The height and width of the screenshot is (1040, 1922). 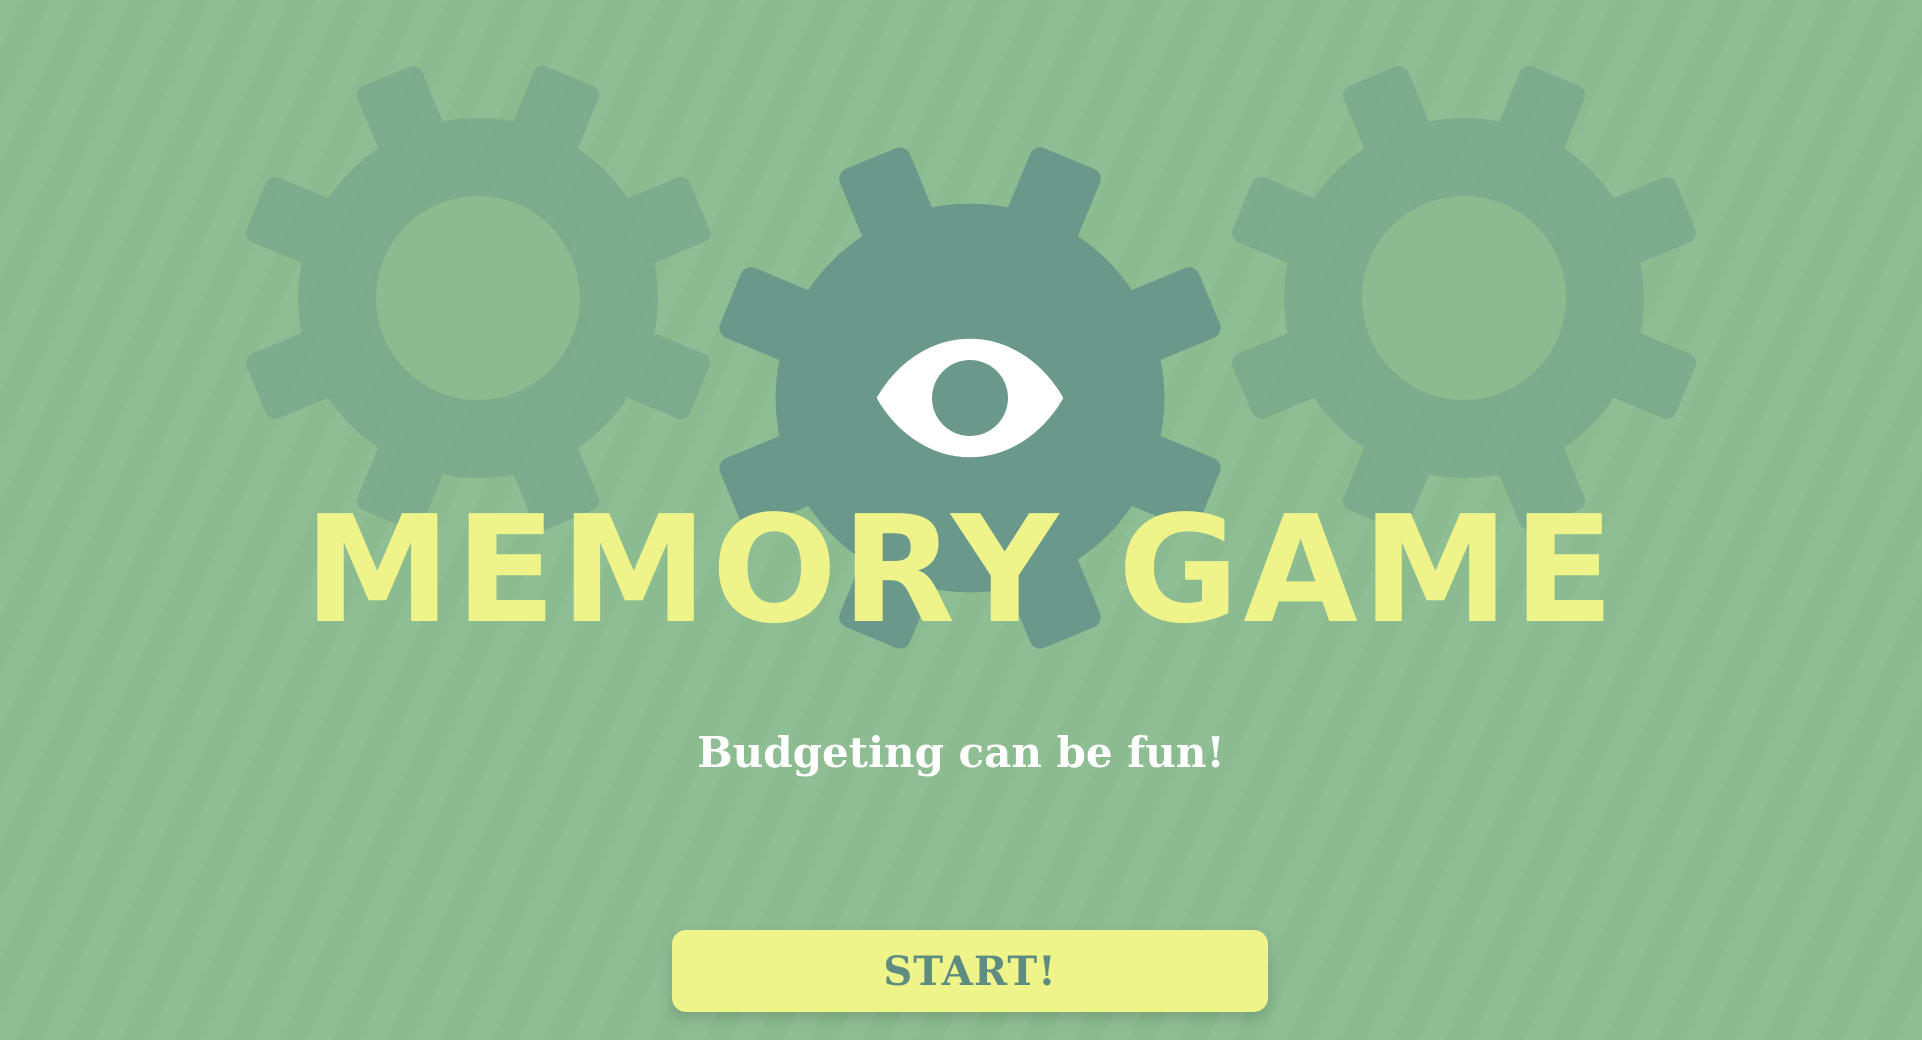 I want to click on game-subtitle: Budgeting can be fun!, so click(x=961, y=752).